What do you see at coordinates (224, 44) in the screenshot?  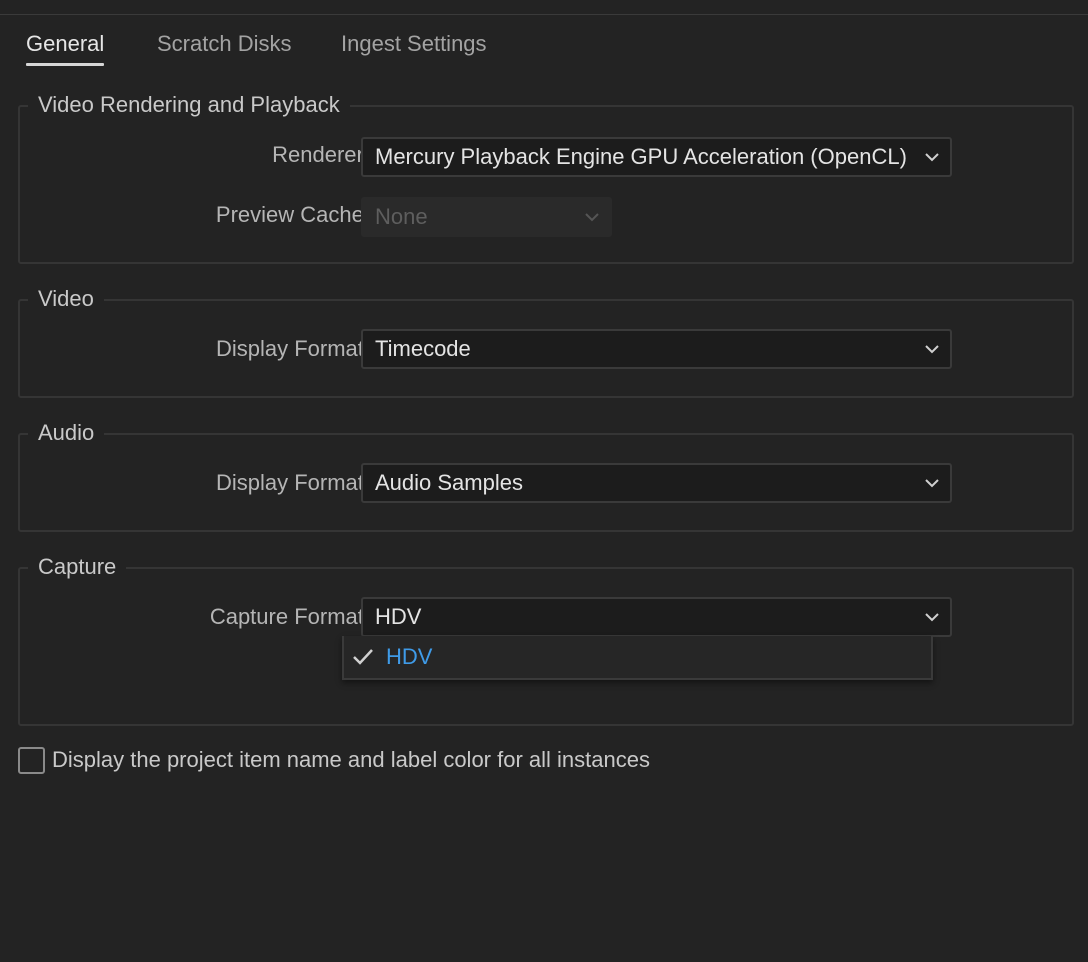 I see `tab-scratch-disks: Scratch Disks` at bounding box center [224, 44].